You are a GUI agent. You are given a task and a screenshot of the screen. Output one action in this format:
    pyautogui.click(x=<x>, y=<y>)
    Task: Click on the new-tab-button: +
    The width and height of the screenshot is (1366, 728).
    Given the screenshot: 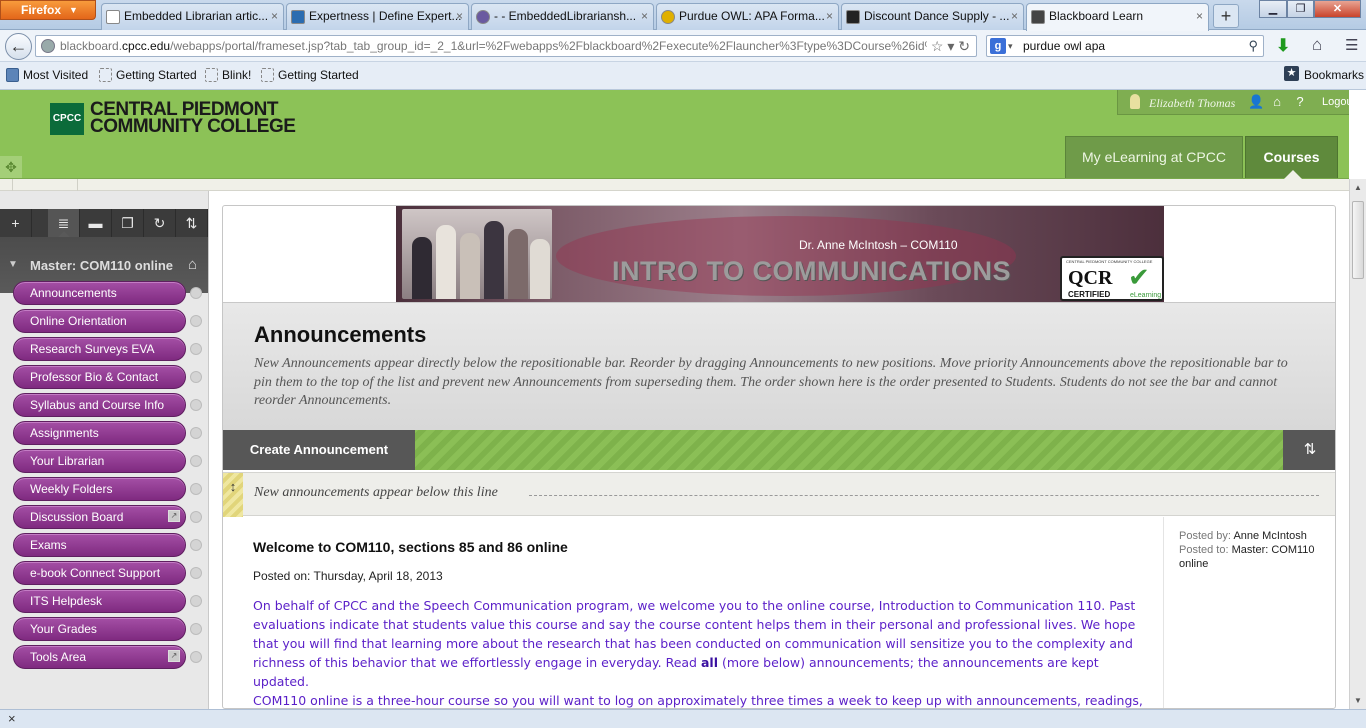 What is the action you would take?
    pyautogui.click(x=1226, y=16)
    